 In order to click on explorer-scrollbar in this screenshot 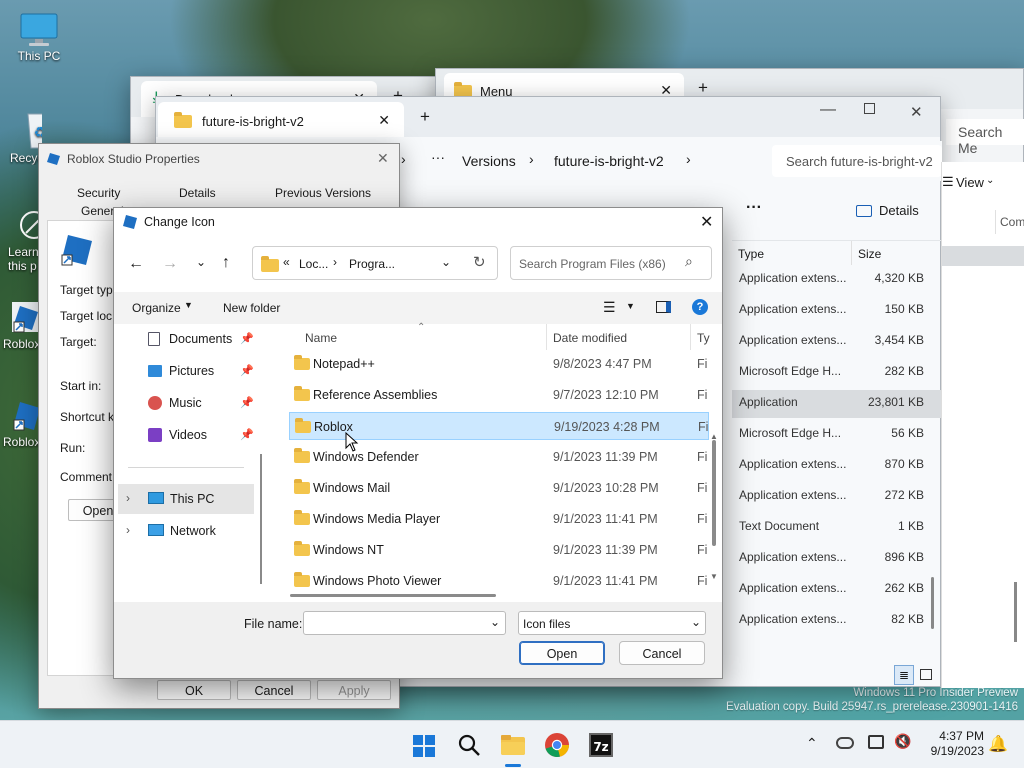, I will do `click(932, 603)`.